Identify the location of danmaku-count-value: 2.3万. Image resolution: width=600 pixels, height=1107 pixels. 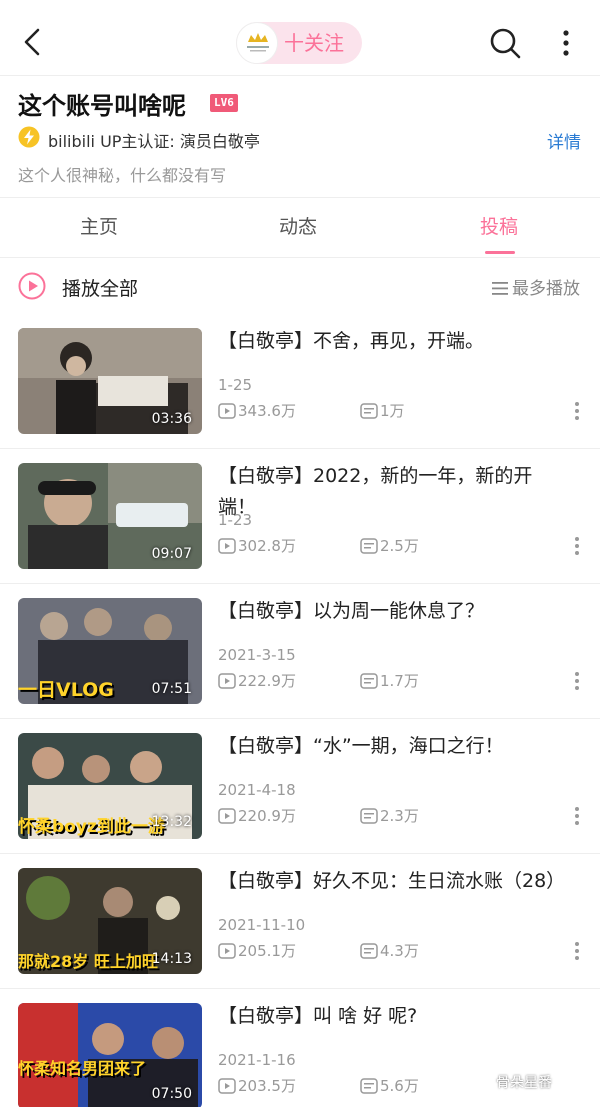
(399, 816).